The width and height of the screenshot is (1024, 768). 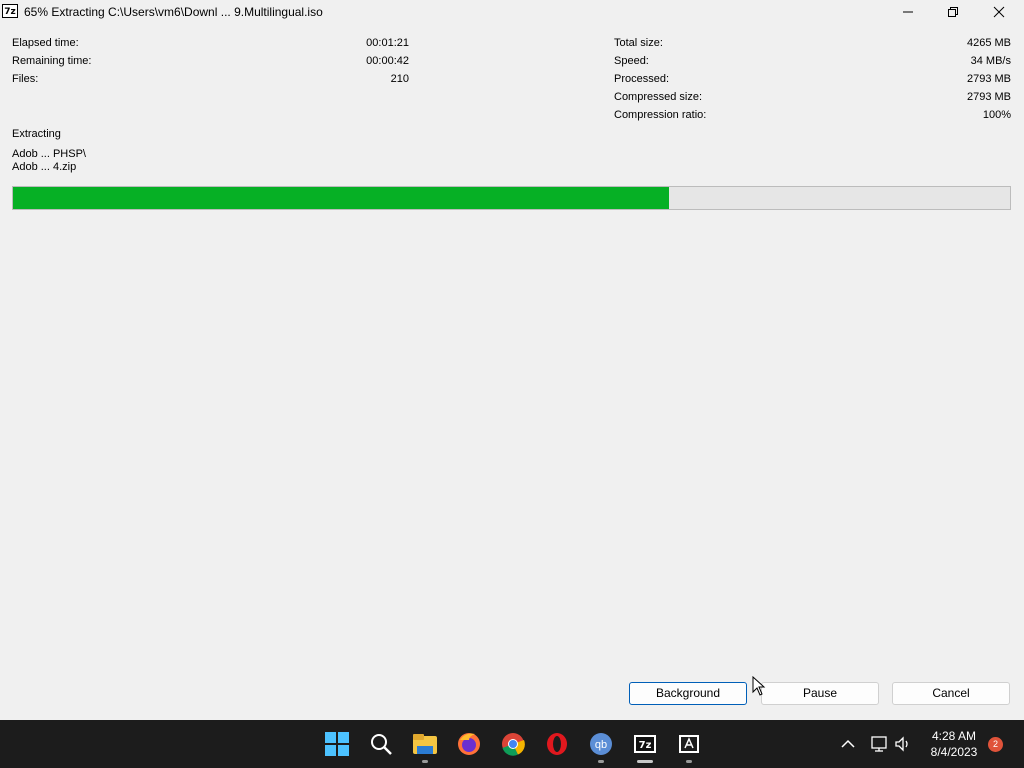 I want to click on minimize-icon, so click(x=908, y=12).